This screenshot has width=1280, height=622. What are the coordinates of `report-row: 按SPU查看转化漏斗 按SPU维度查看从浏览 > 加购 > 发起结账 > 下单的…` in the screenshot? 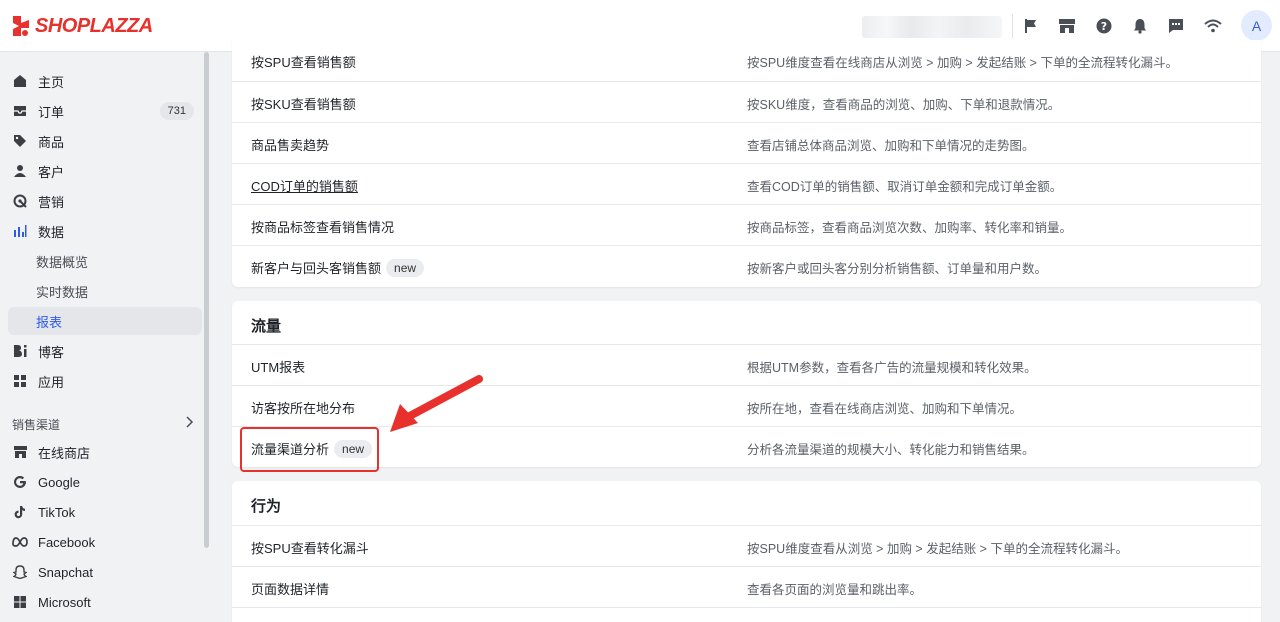 It's located at (746, 545).